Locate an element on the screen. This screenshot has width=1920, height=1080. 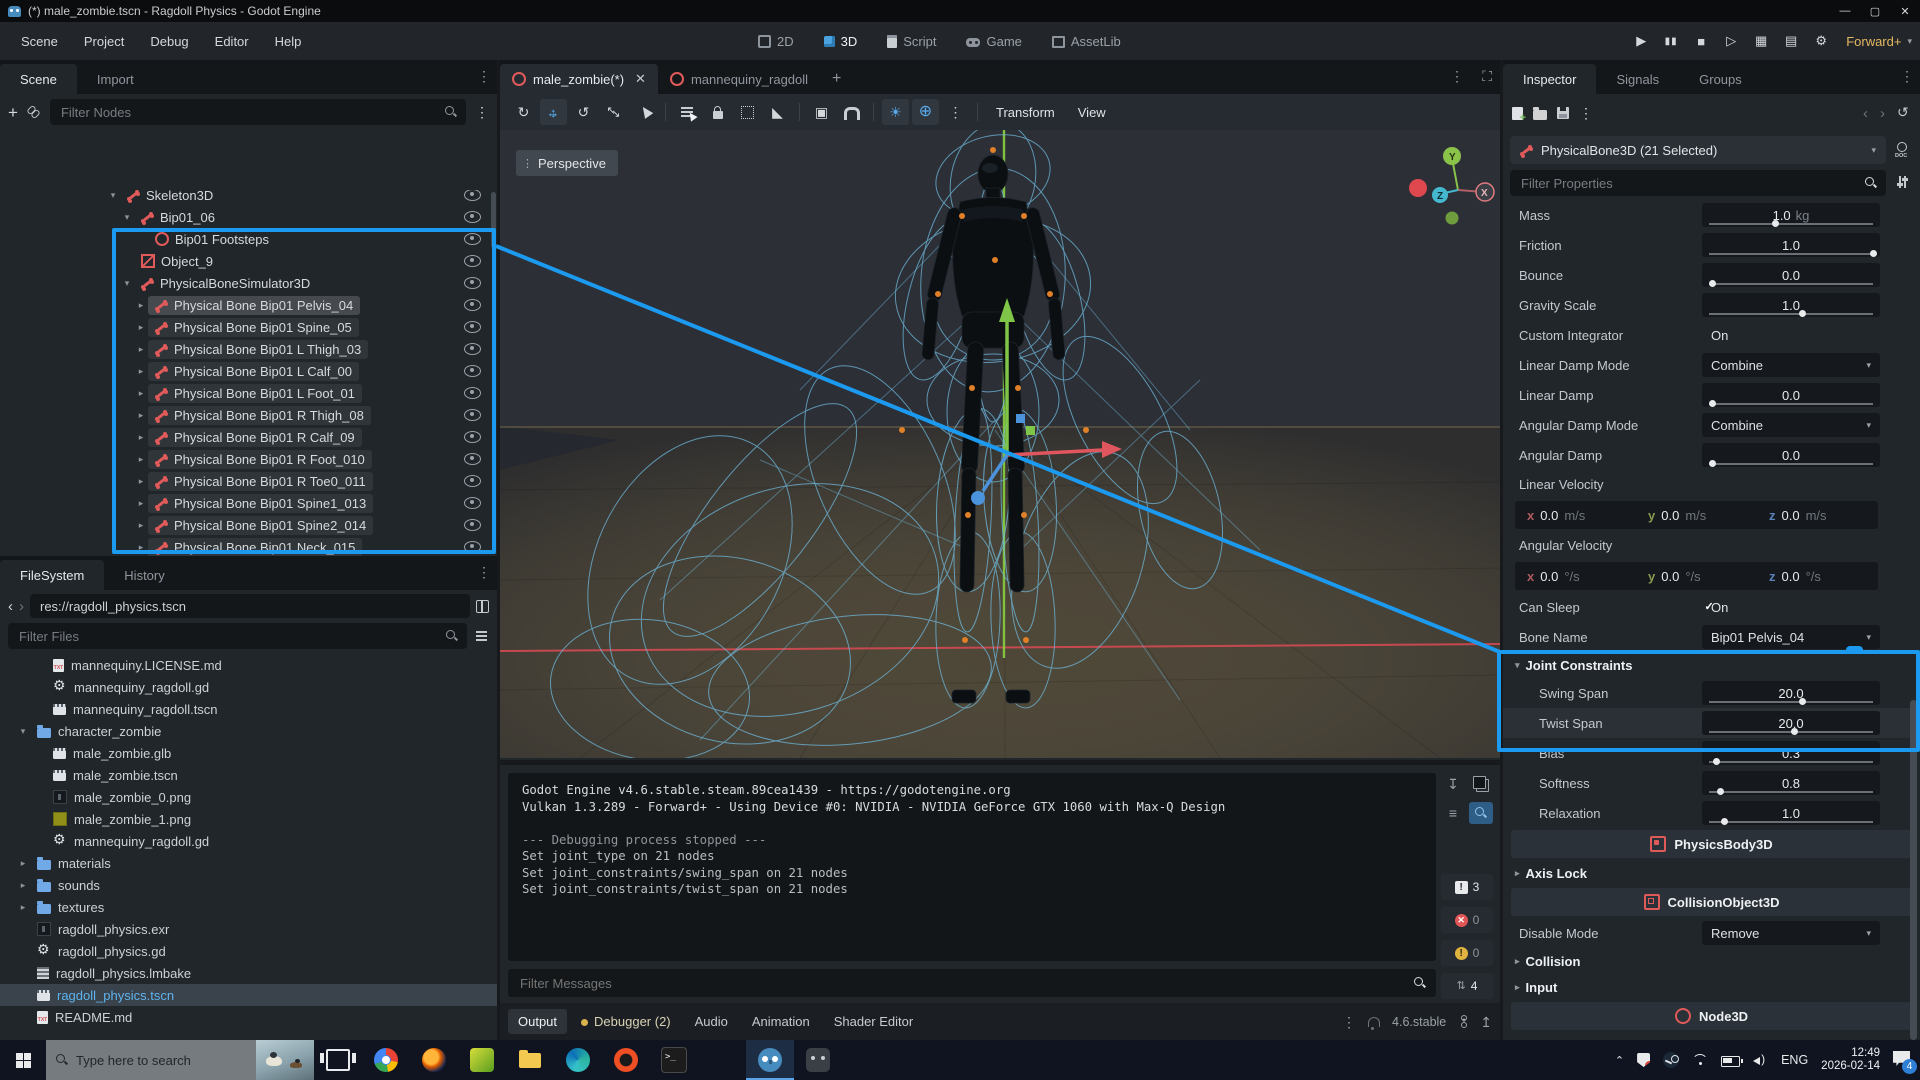
node-label-area: Object_9 is located at coordinates (177, 261).